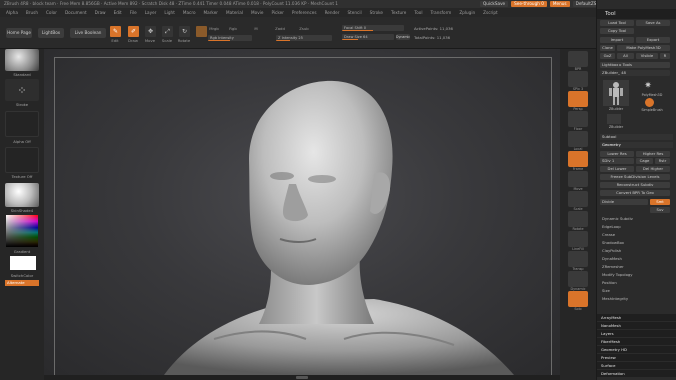 Image resolution: width=676 pixels, height=380 pixels. What do you see at coordinates (332, 12) in the screenshot?
I see `menu-item-render: Render` at bounding box center [332, 12].